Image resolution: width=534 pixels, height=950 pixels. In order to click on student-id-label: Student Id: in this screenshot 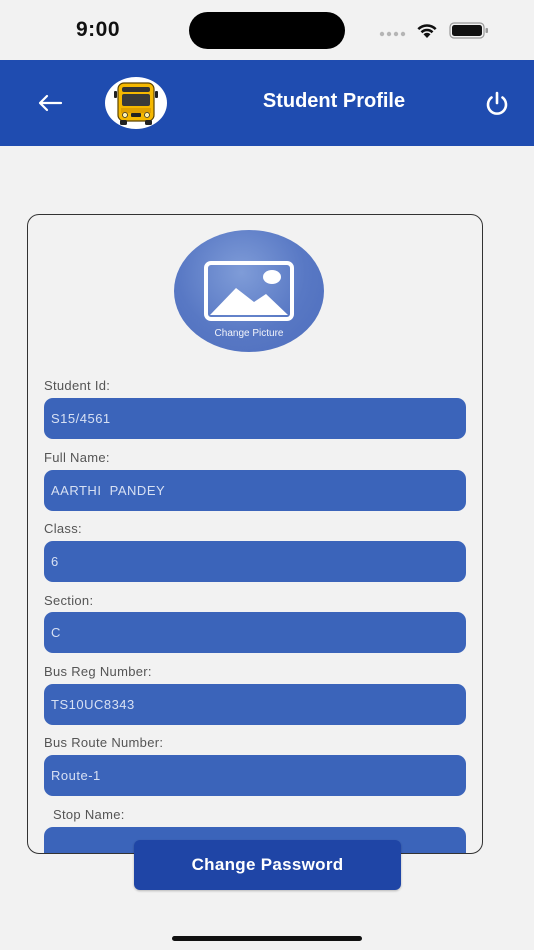, I will do `click(77, 385)`.